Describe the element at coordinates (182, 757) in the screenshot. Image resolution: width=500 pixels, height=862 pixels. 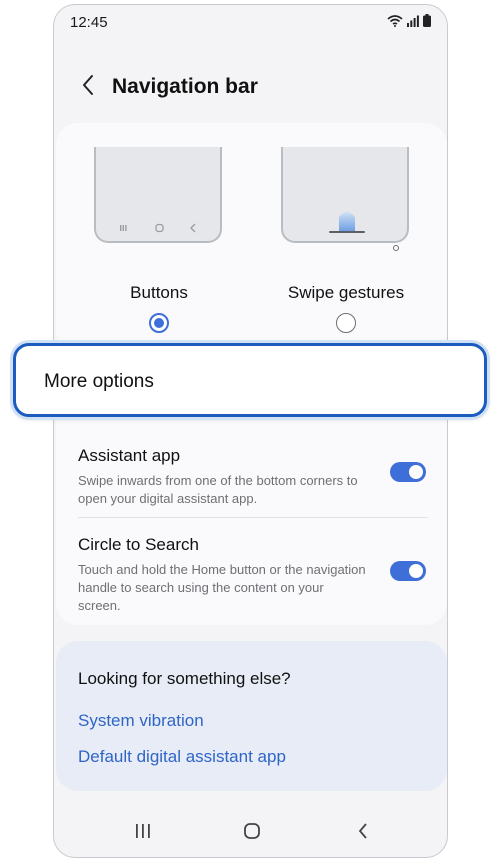
I see `default-digital-assistant-app-link: Default digital assistant app` at that location.